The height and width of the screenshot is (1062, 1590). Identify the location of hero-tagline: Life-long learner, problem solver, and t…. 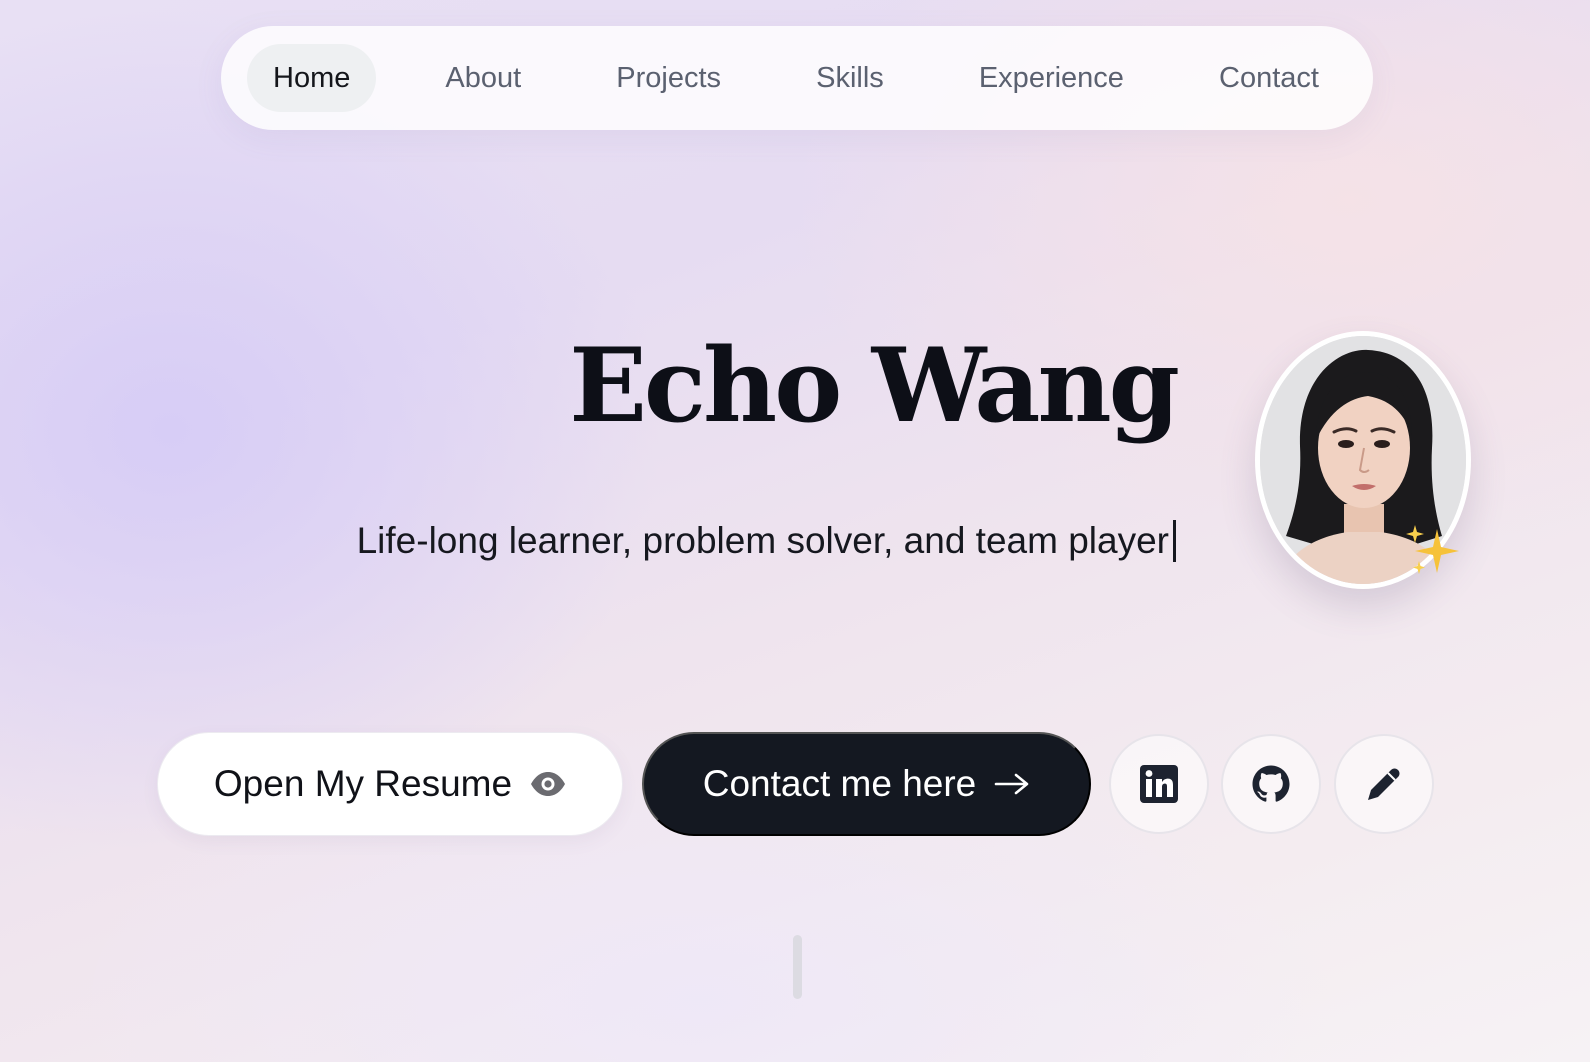
(766, 541).